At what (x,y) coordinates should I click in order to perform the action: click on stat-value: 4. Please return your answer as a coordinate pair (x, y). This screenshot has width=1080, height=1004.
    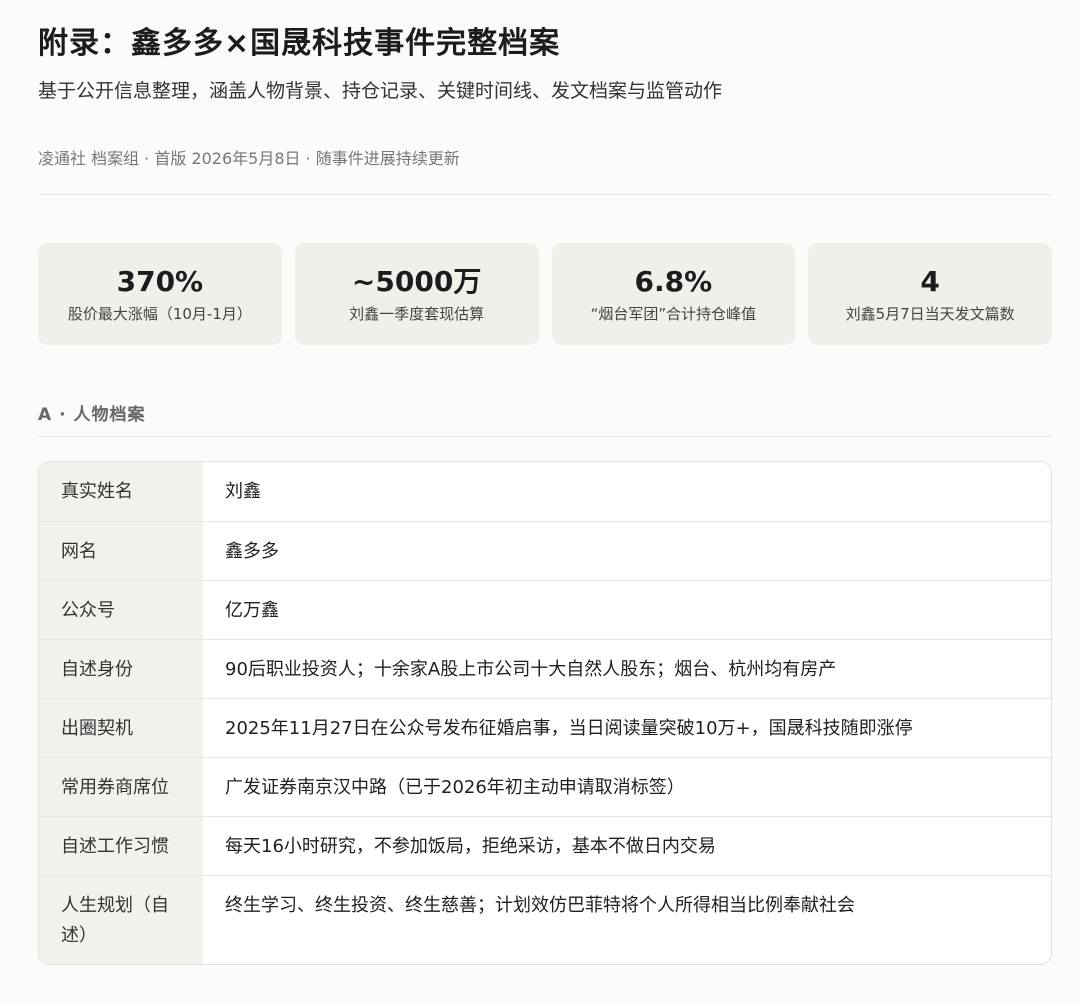
    Looking at the image, I should click on (930, 281).